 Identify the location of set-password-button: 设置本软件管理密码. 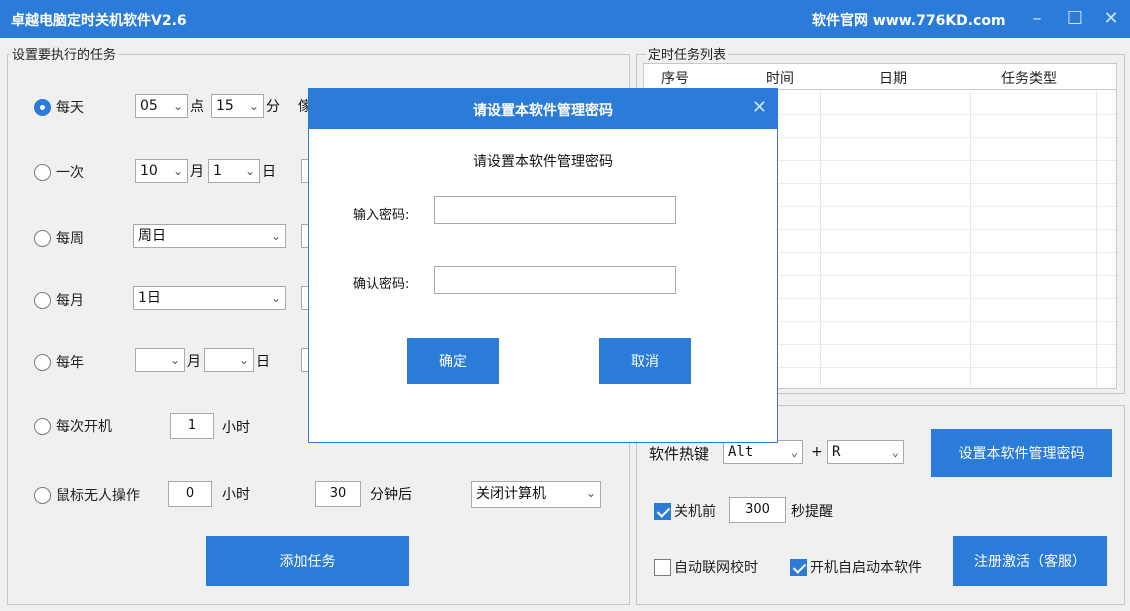
(1021, 453).